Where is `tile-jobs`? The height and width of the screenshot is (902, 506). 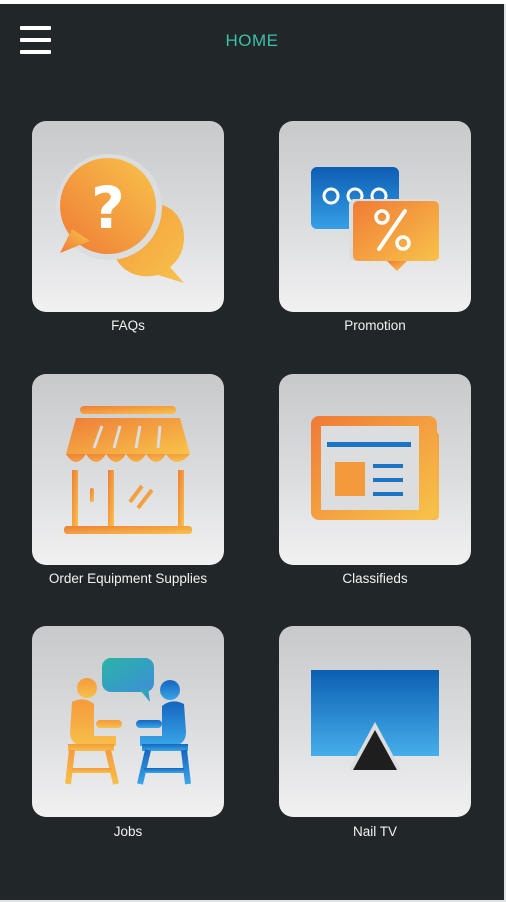 tile-jobs is located at coordinates (128, 721).